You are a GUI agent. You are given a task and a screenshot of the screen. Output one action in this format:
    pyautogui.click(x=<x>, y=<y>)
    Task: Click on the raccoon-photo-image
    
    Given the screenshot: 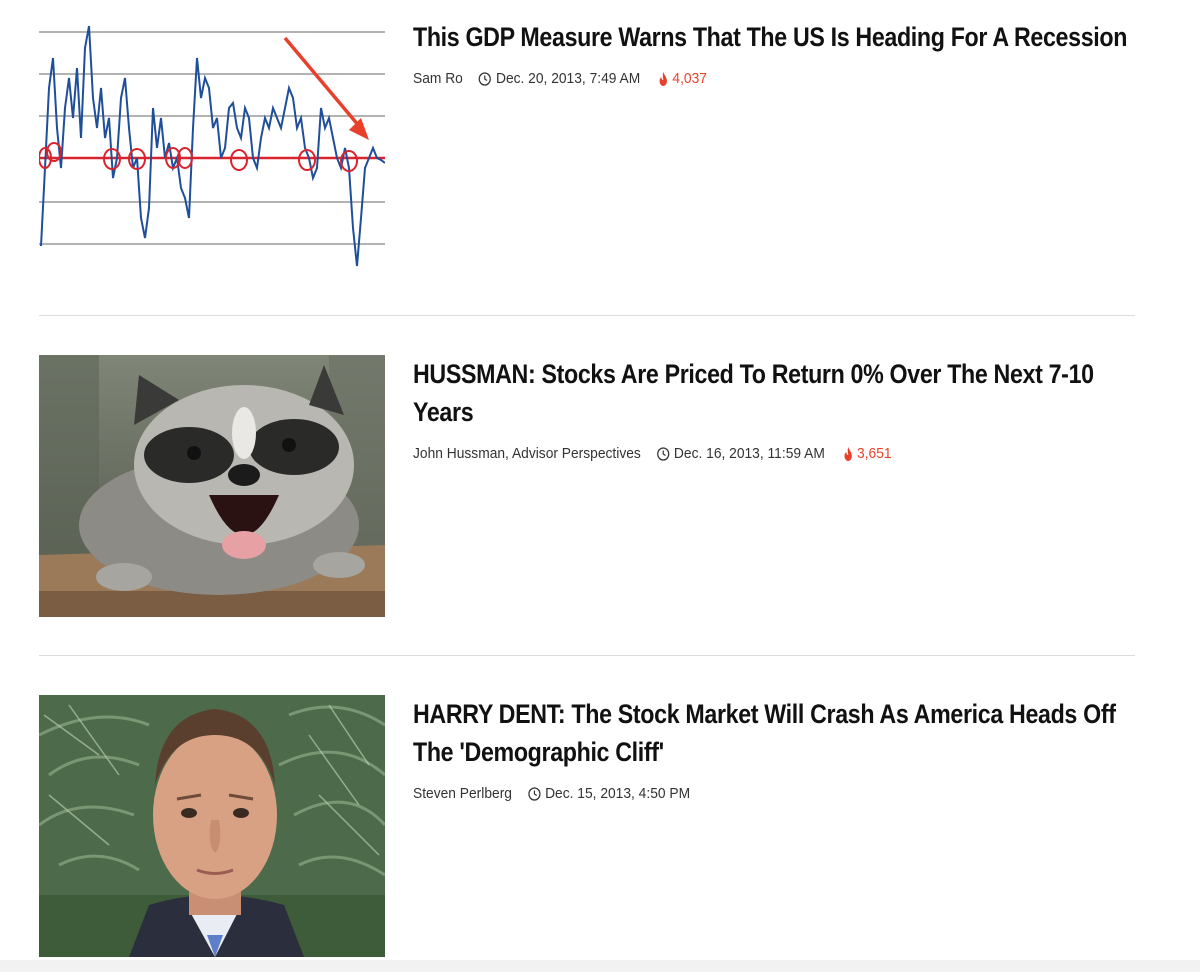 What is the action you would take?
    pyautogui.click(x=212, y=486)
    